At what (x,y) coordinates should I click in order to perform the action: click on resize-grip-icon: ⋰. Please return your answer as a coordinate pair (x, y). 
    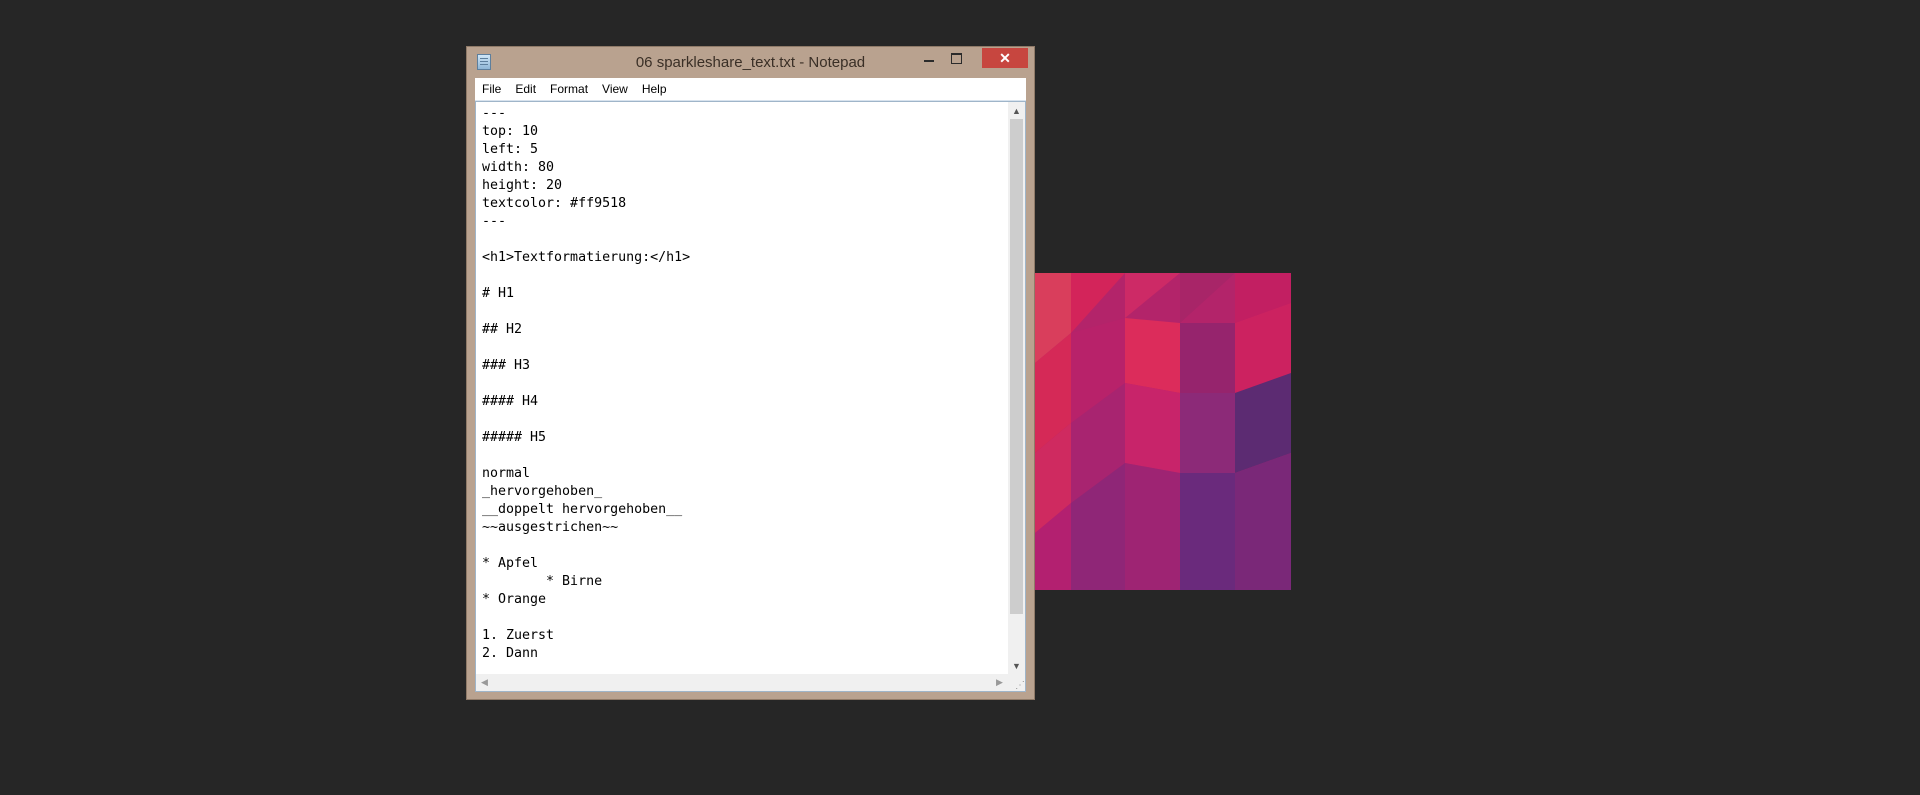
    Looking at the image, I should click on (1016, 682).